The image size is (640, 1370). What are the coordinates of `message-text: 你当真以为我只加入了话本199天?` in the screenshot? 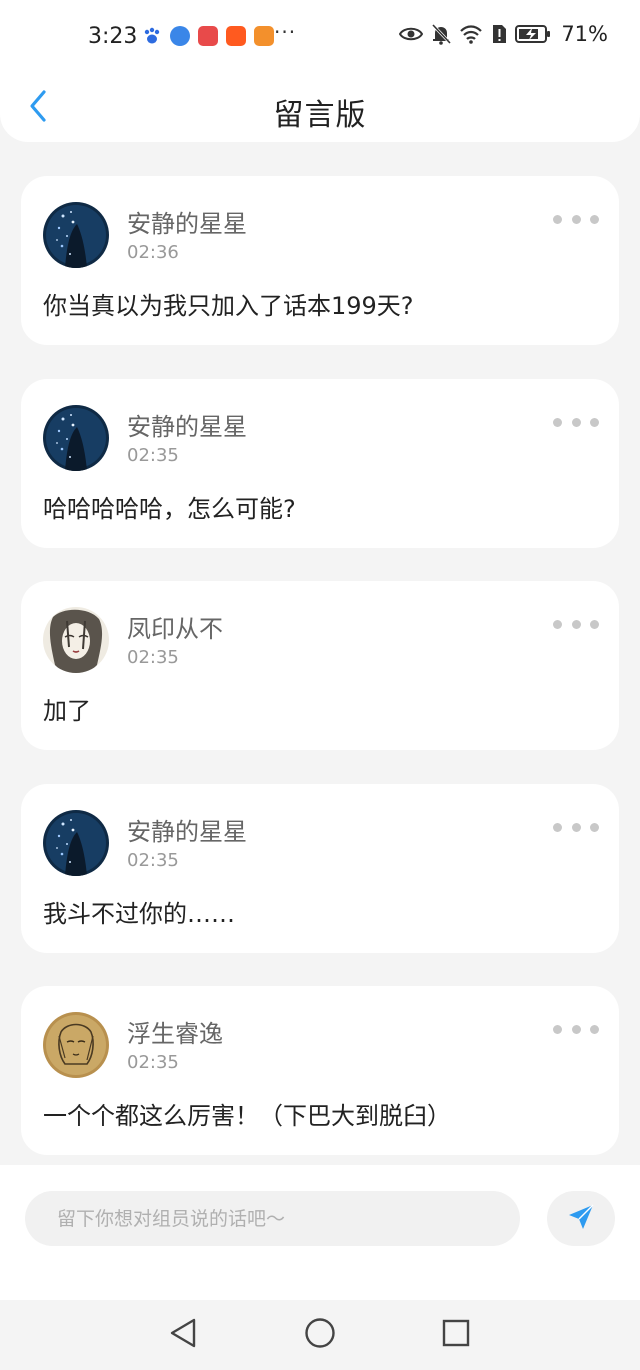 It's located at (228, 306).